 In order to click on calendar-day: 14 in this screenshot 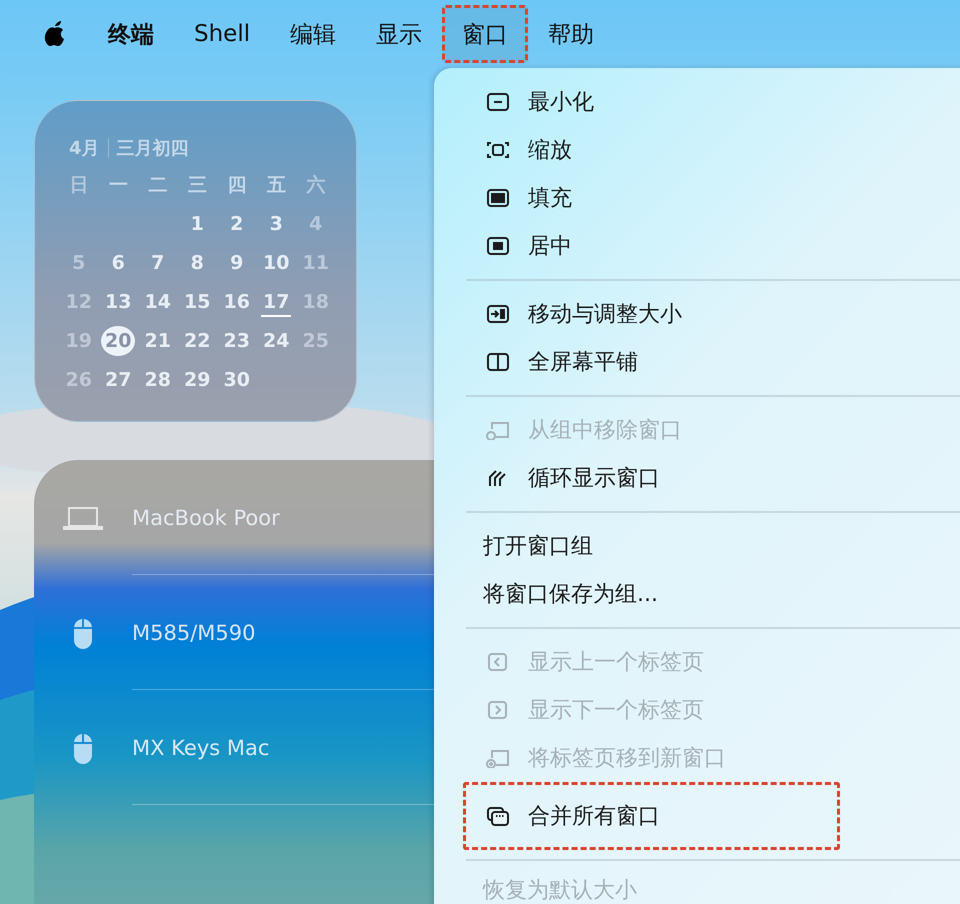, I will do `click(157, 301)`.